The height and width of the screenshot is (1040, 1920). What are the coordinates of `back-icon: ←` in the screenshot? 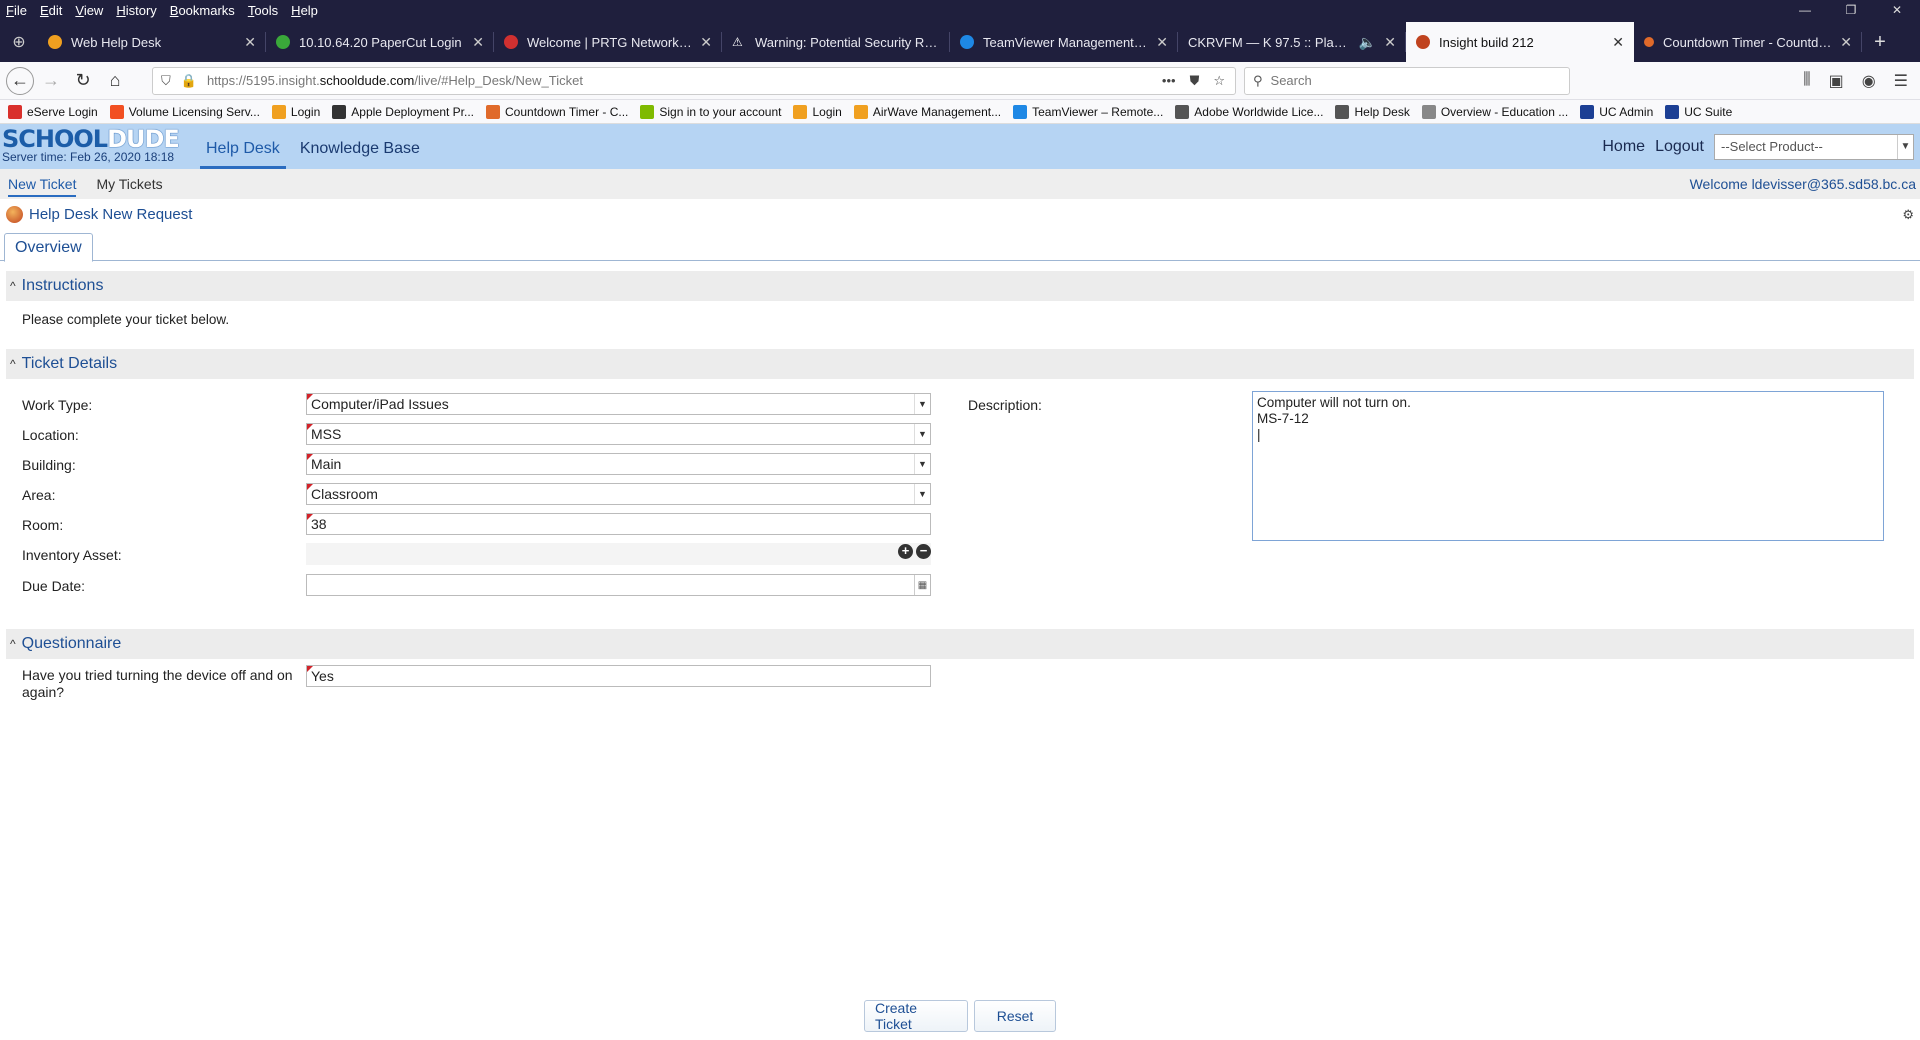 It's located at (20, 80).